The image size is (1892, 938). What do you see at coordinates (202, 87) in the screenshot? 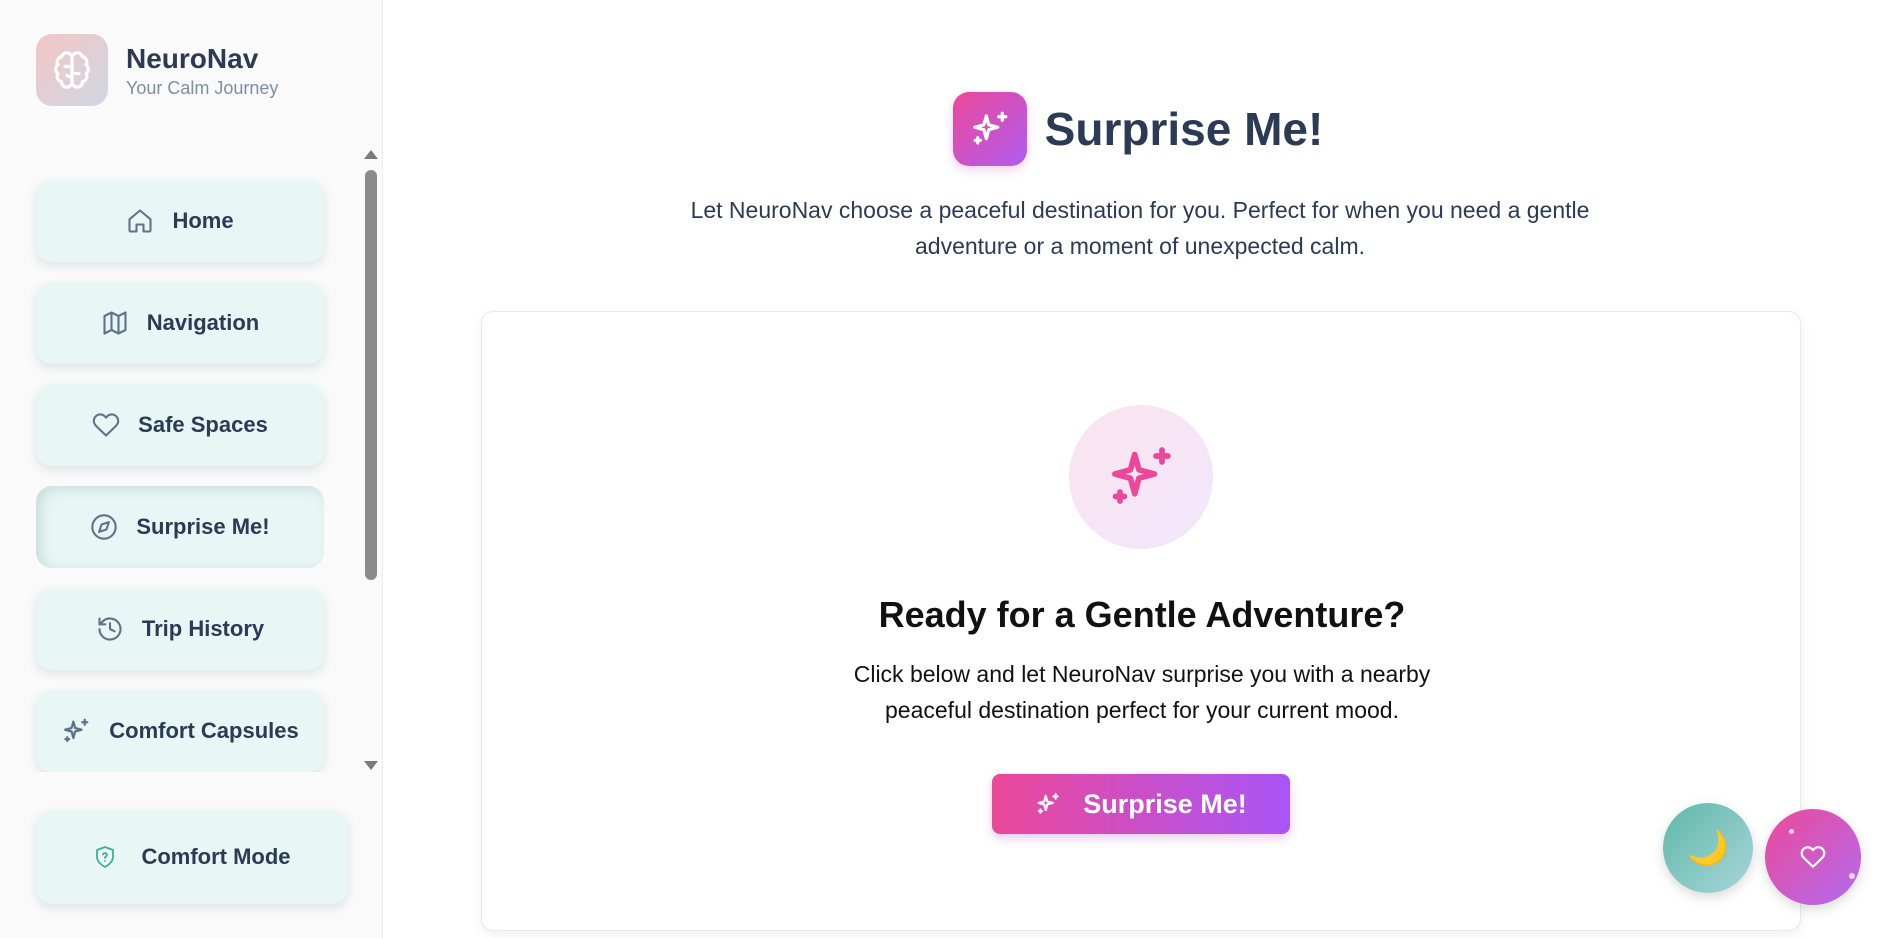
I see `brand-tagline: Your Calm Journey` at bounding box center [202, 87].